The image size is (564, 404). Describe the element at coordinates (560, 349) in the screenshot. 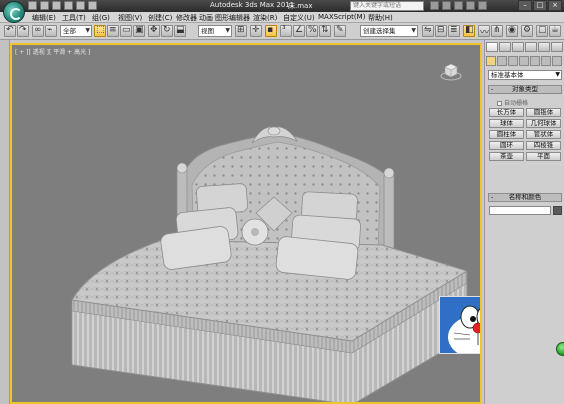

I see `green-circle-icon` at that location.